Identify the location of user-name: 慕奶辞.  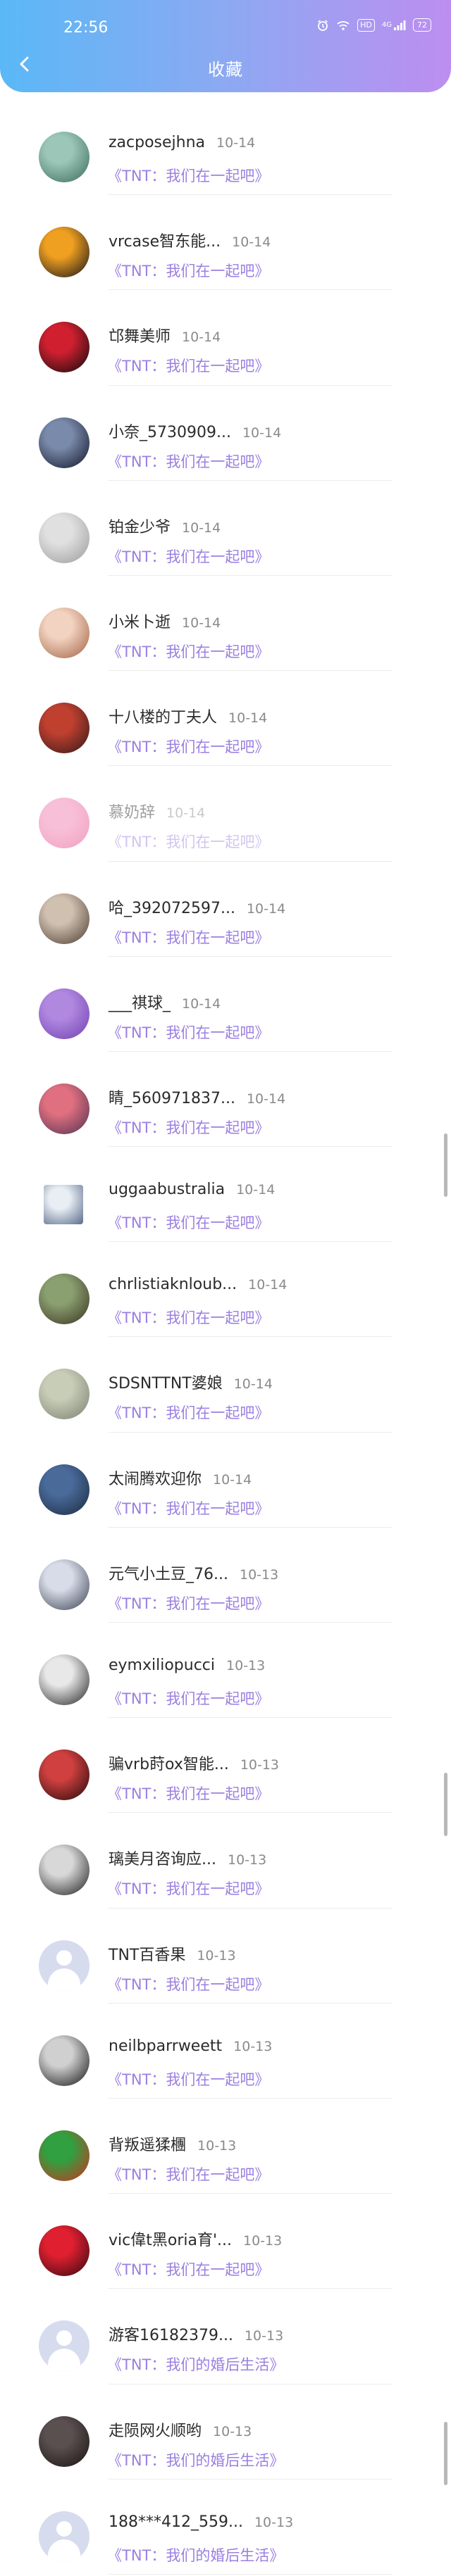
(132, 811).